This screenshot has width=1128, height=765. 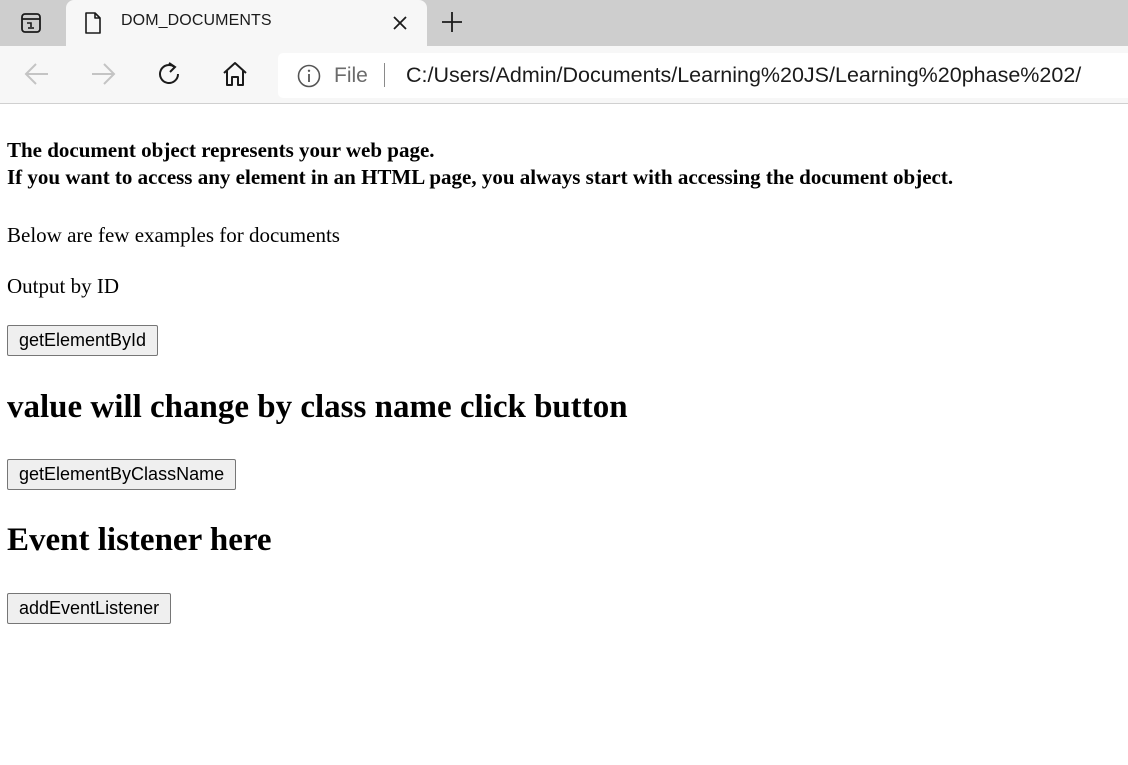 What do you see at coordinates (400, 23) in the screenshot?
I see `close-tab-icon` at bounding box center [400, 23].